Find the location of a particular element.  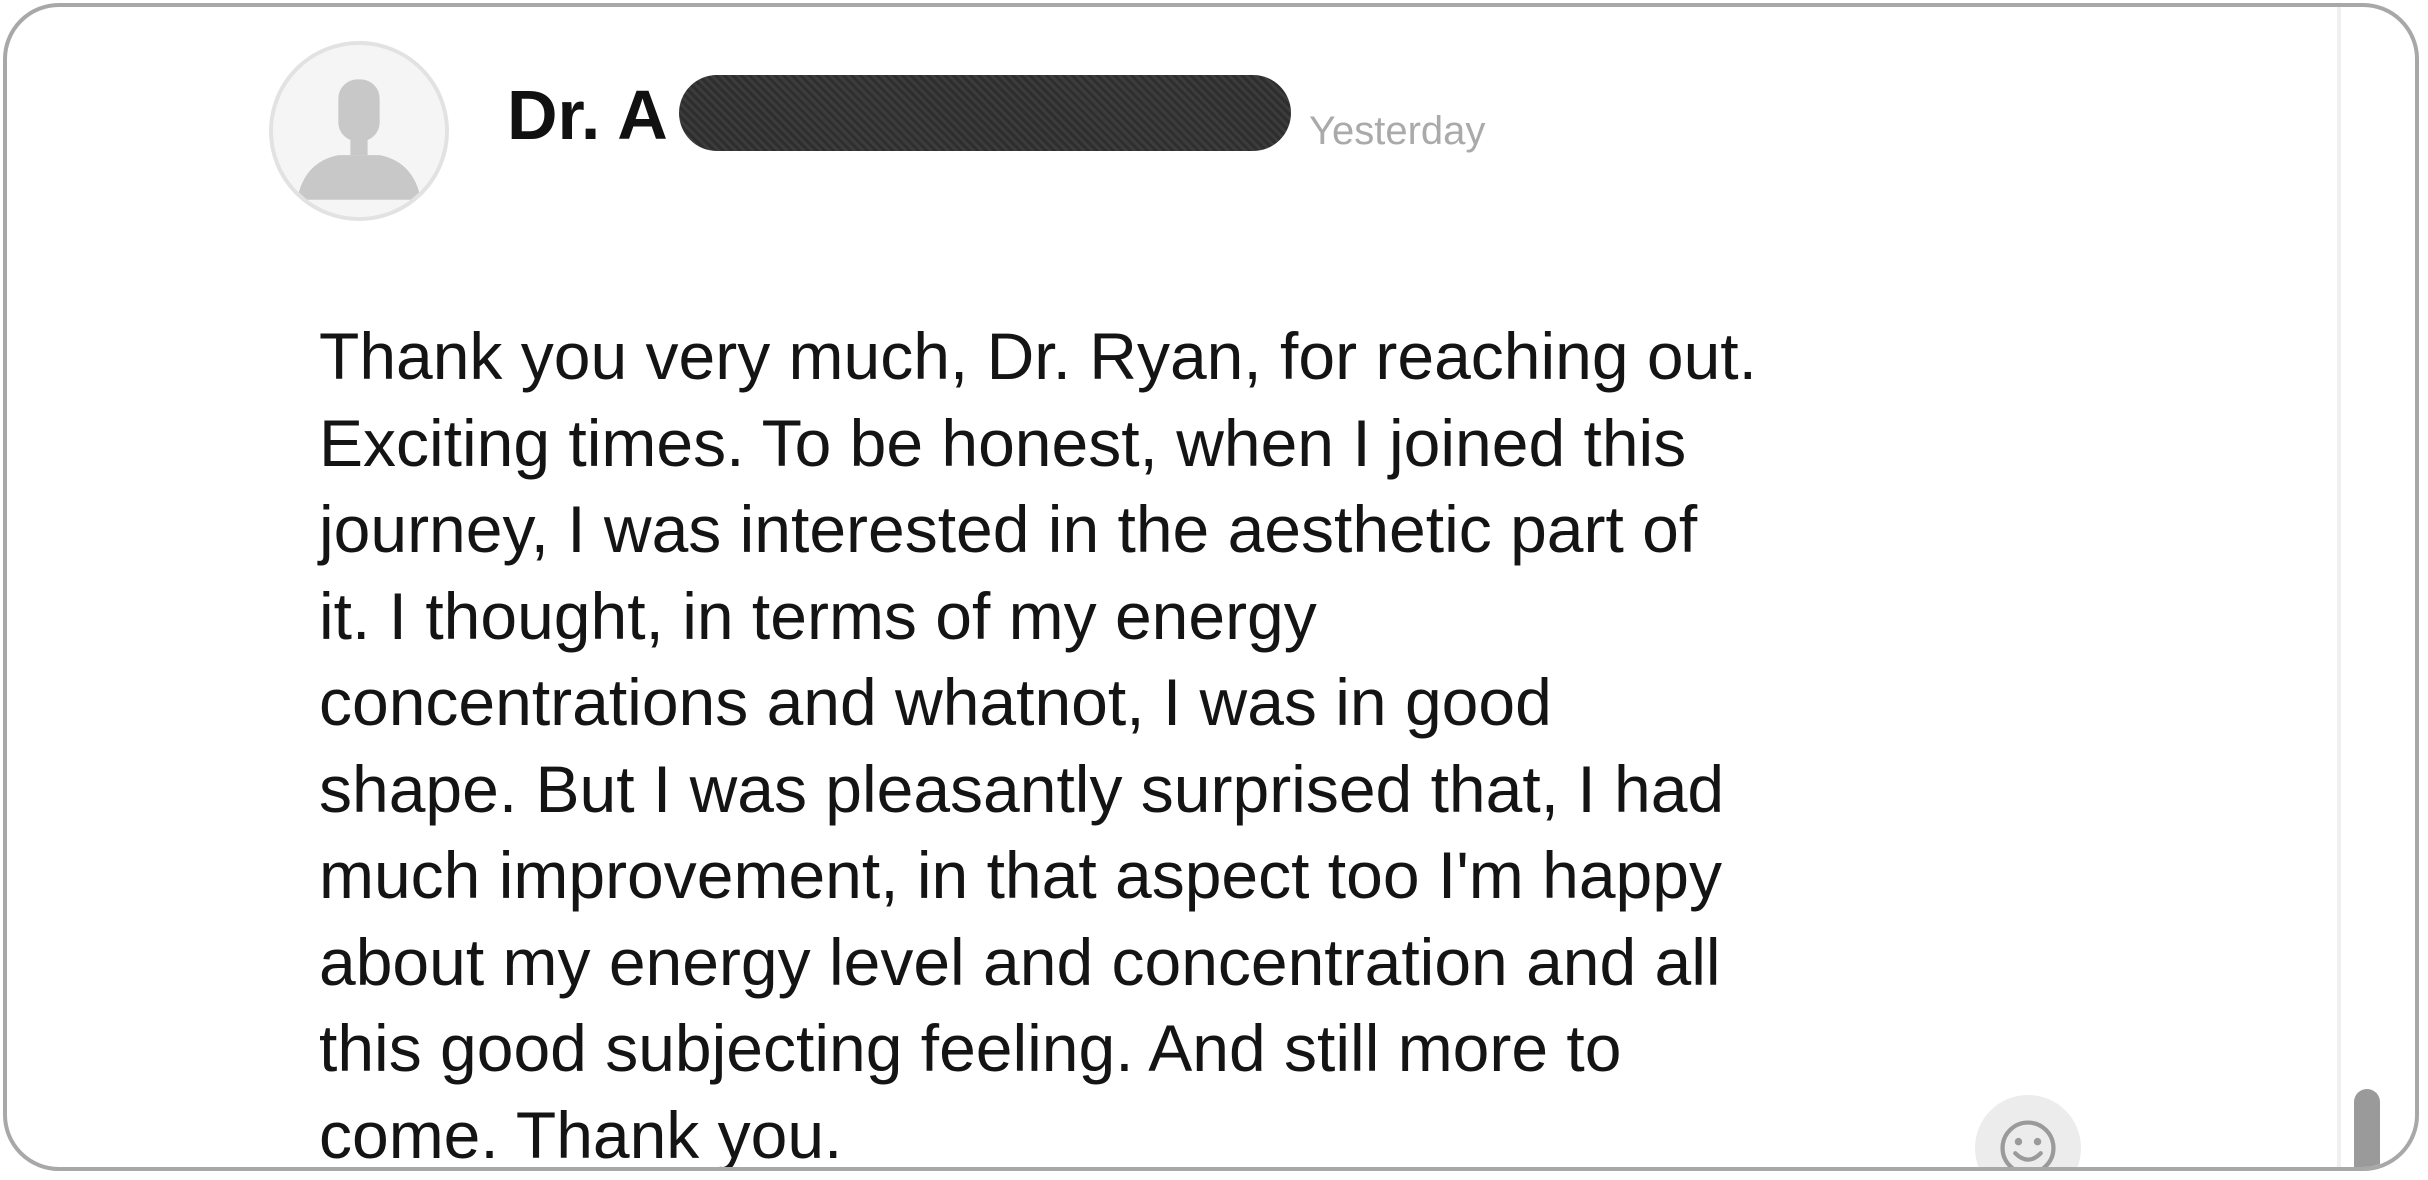

redacted-name-block is located at coordinates (985, 113).